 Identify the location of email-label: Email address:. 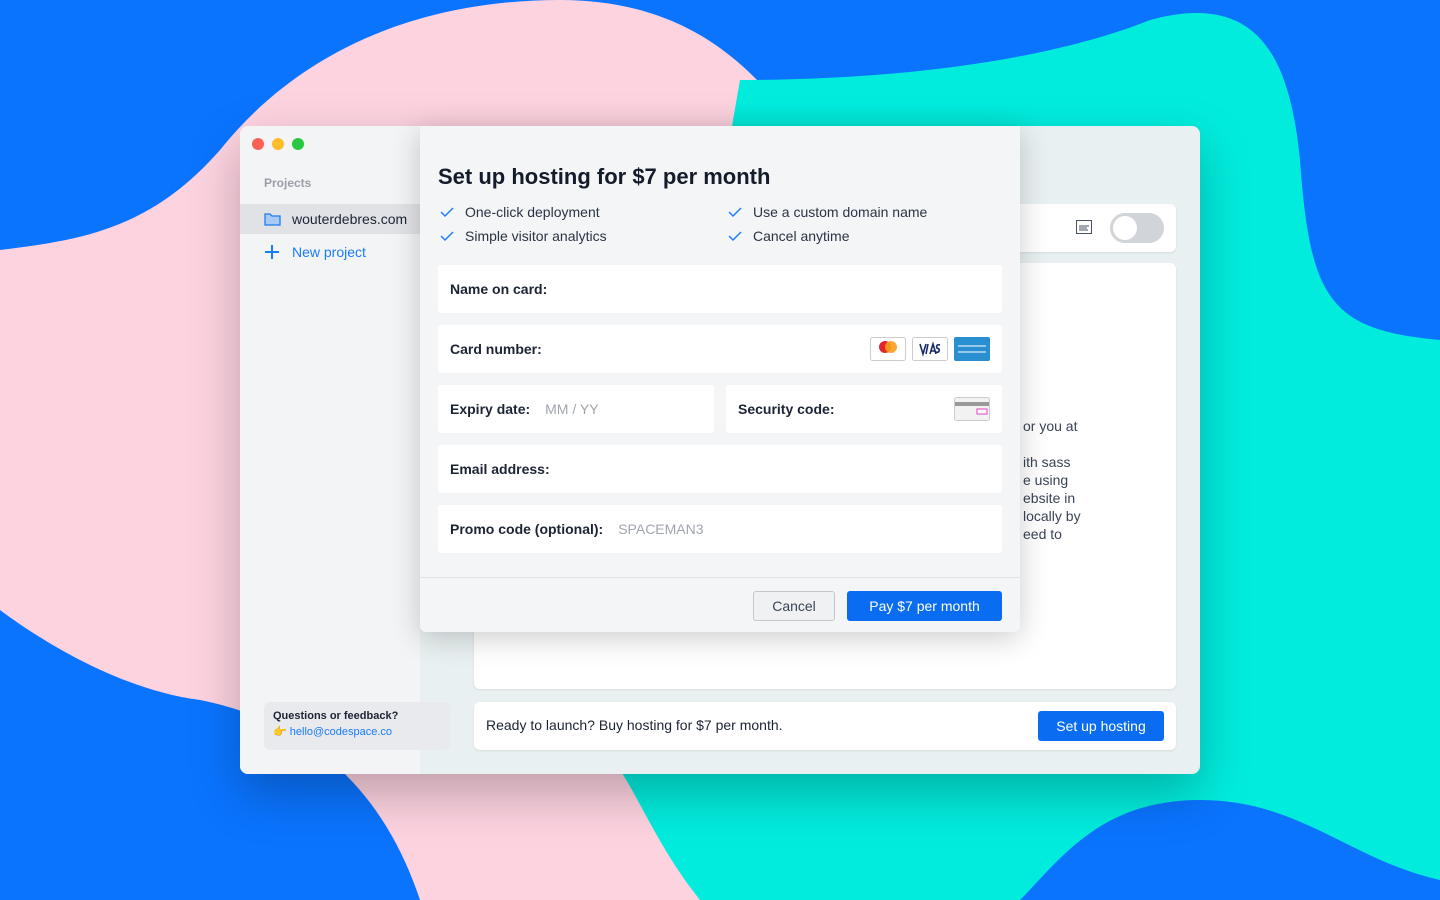
(500, 469).